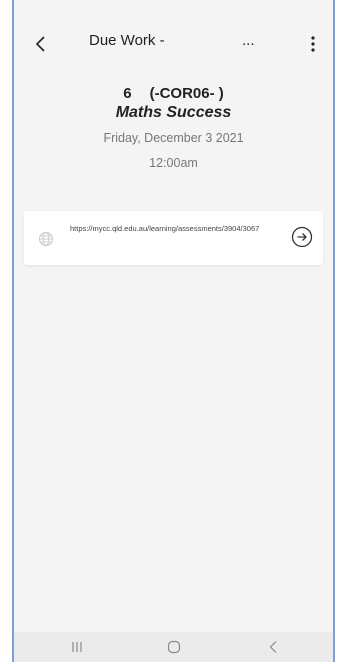 The height and width of the screenshot is (662, 340). I want to click on subject-name: Maths Success, so click(173, 112).